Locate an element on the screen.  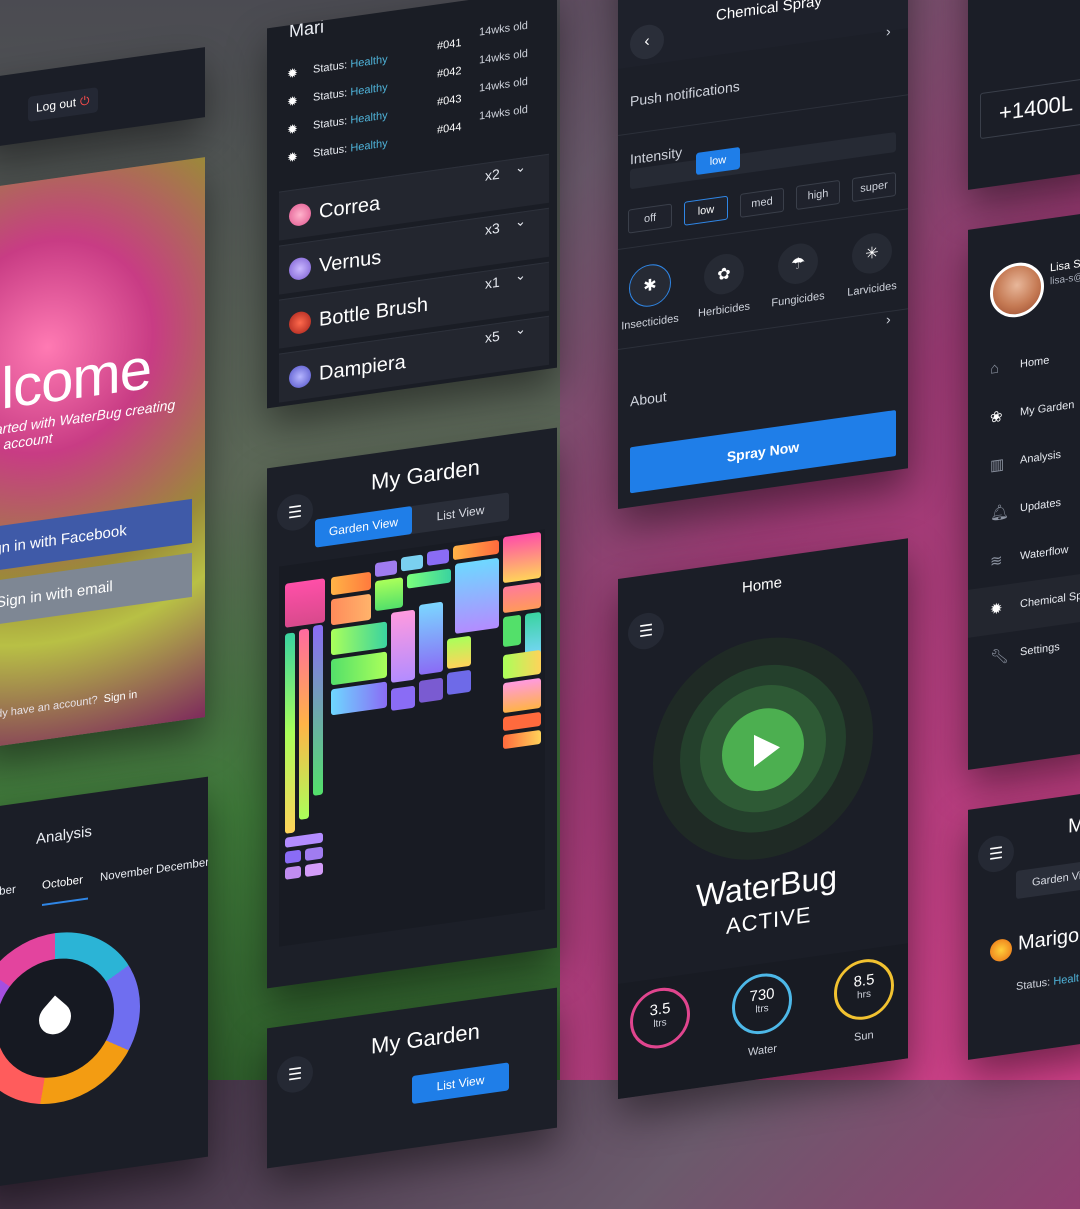
month-tabs: tember October November December is located at coordinates (104, 886).